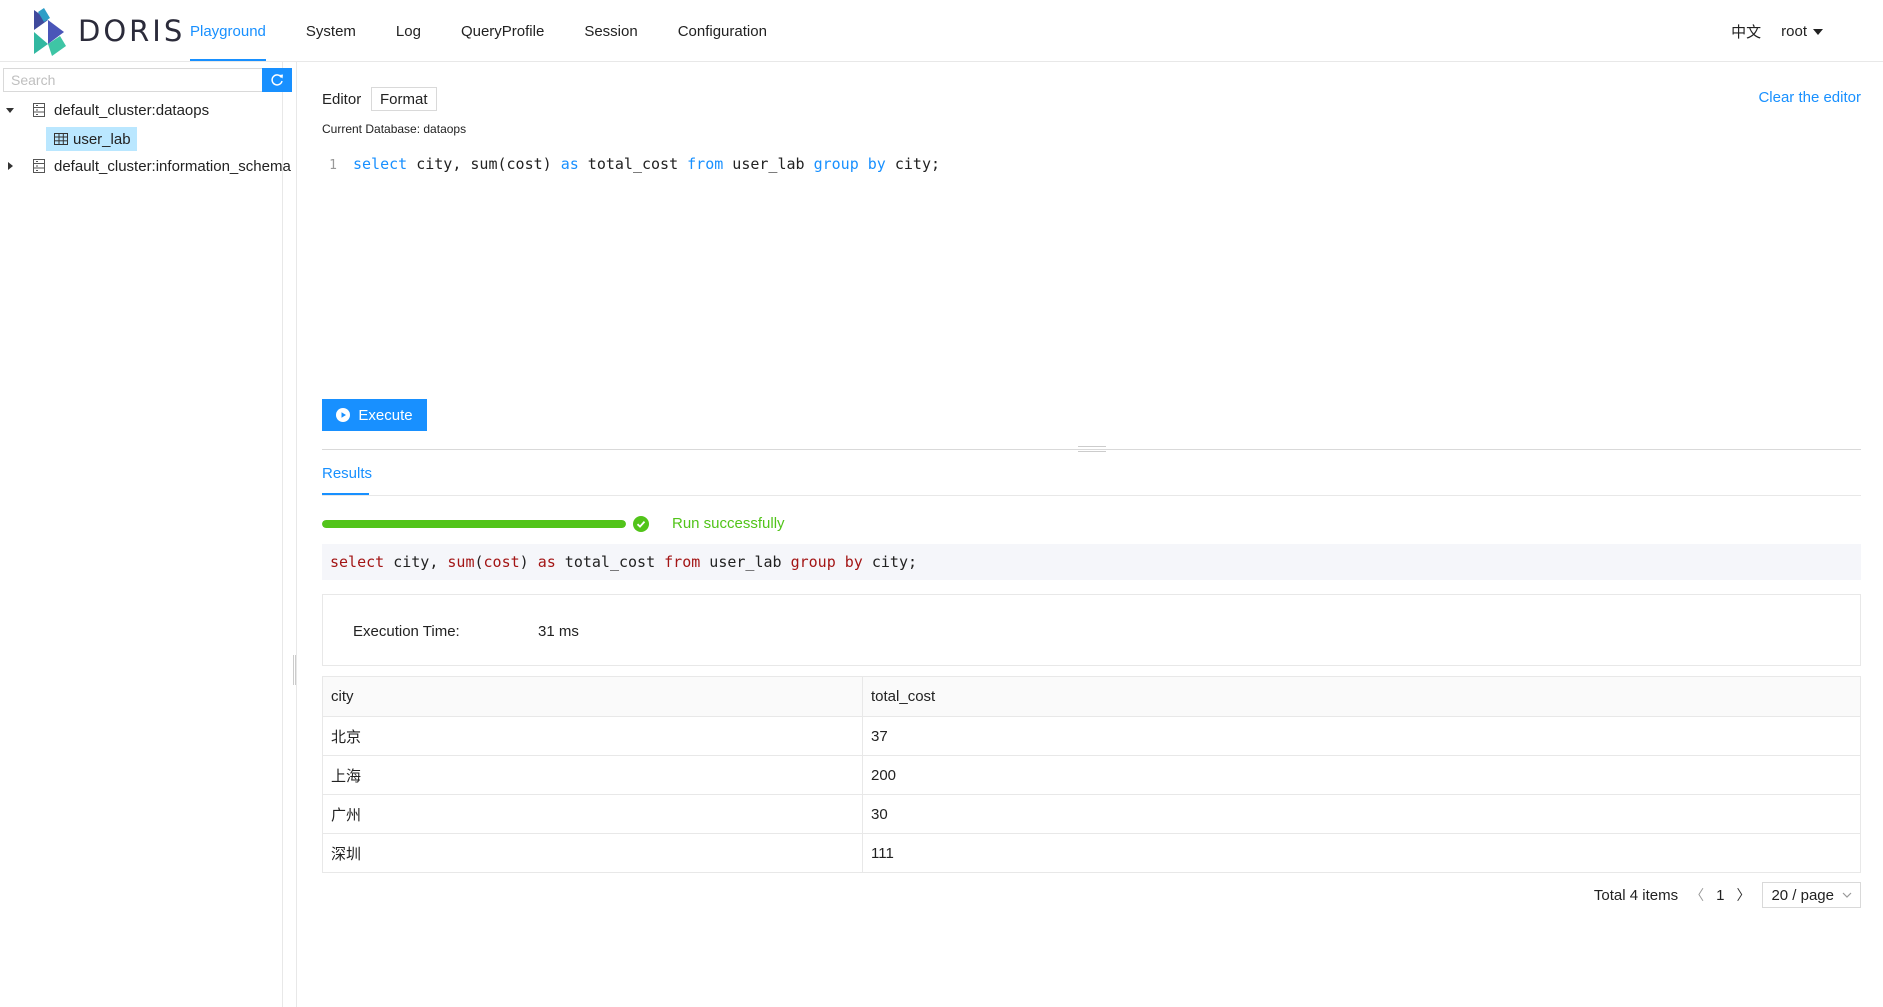 The width and height of the screenshot is (1883, 1007). Describe the element at coordinates (172, 166) in the screenshot. I see `tree-node-label: default_cluster:information_schema` at that location.